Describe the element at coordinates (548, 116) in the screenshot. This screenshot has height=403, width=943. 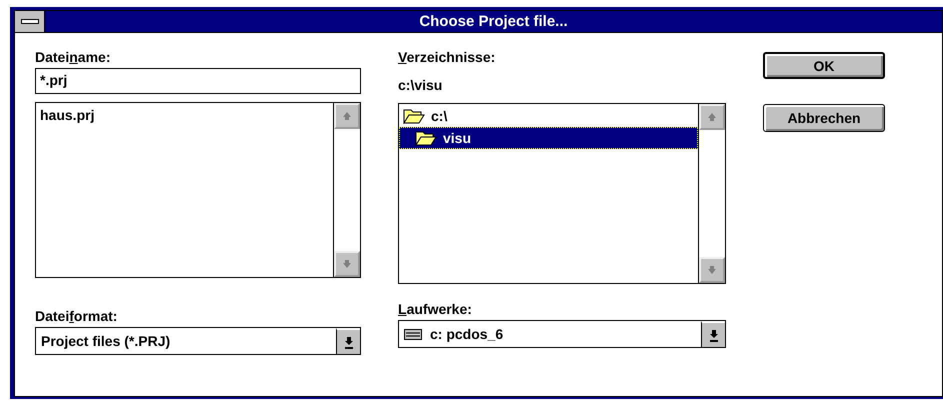
I see `directory-item: c:\` at that location.